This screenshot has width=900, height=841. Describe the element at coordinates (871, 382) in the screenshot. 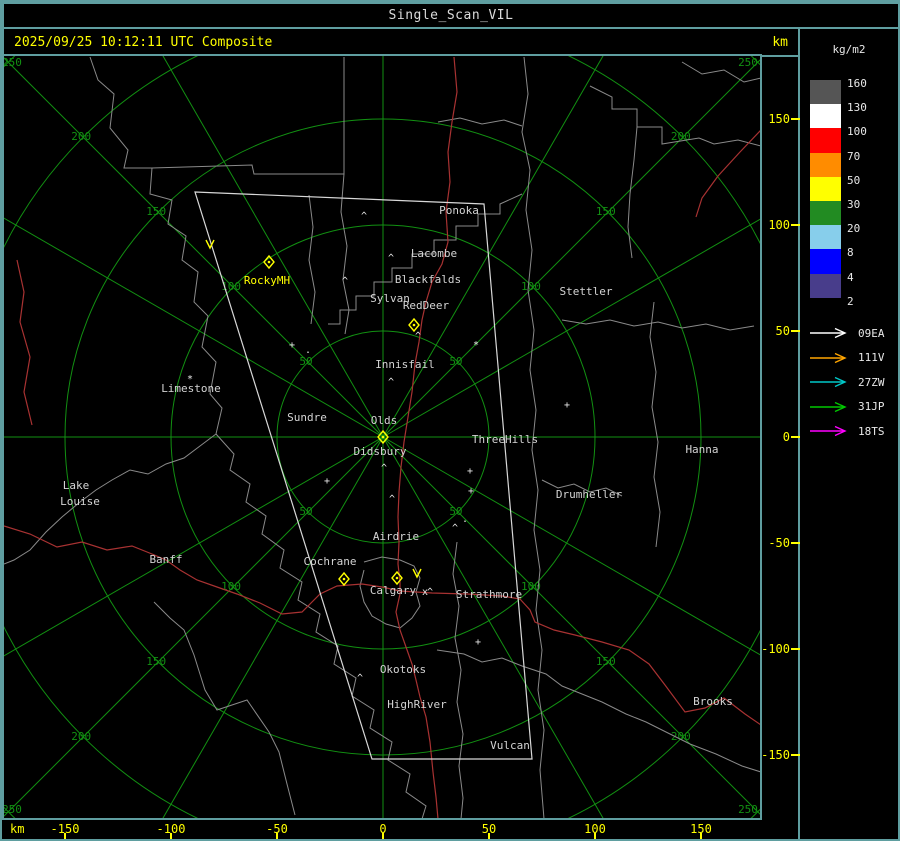

I see `site-id-label: 27ZW` at that location.